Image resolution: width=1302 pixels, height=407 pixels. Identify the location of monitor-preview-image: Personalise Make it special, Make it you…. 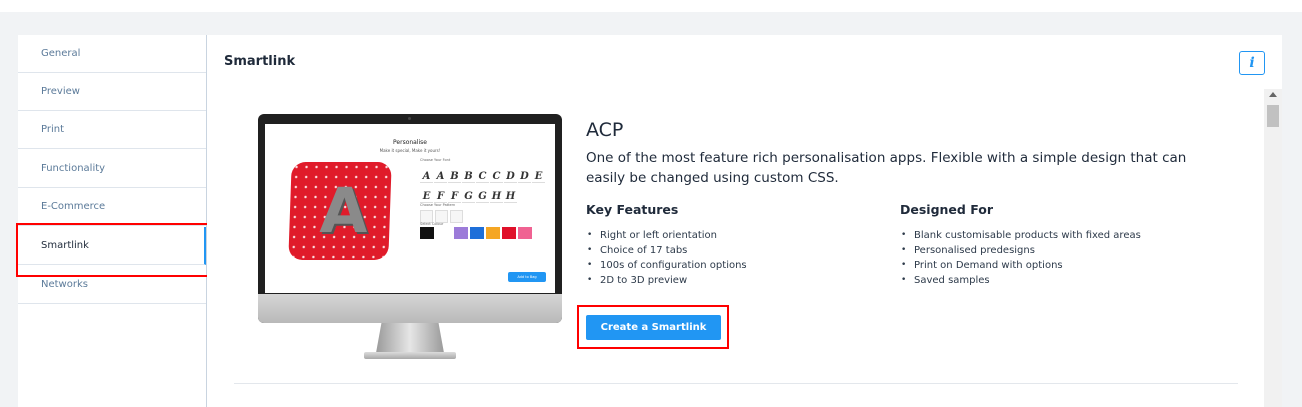
(410, 237).